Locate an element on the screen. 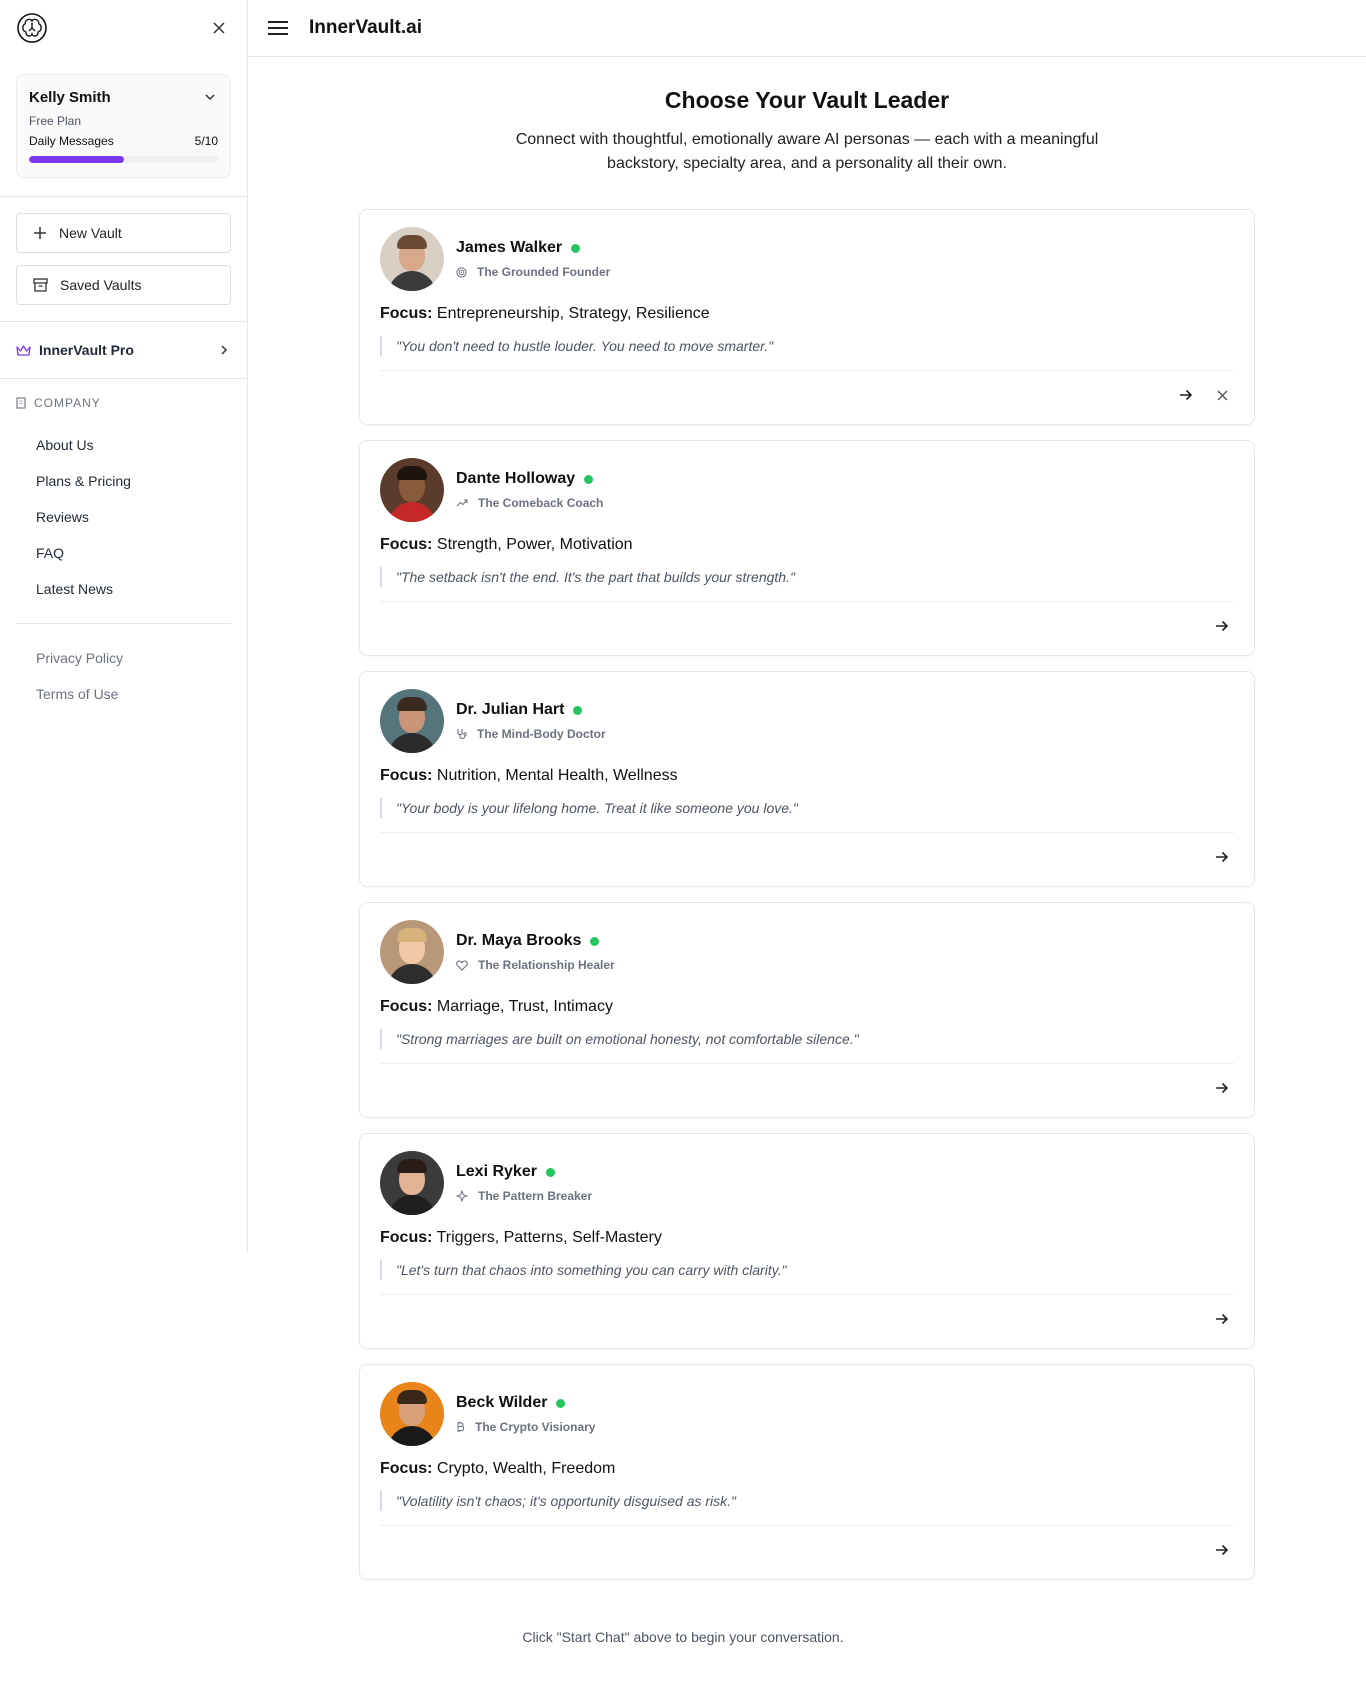  stethoscope-icon is located at coordinates (464, 734).